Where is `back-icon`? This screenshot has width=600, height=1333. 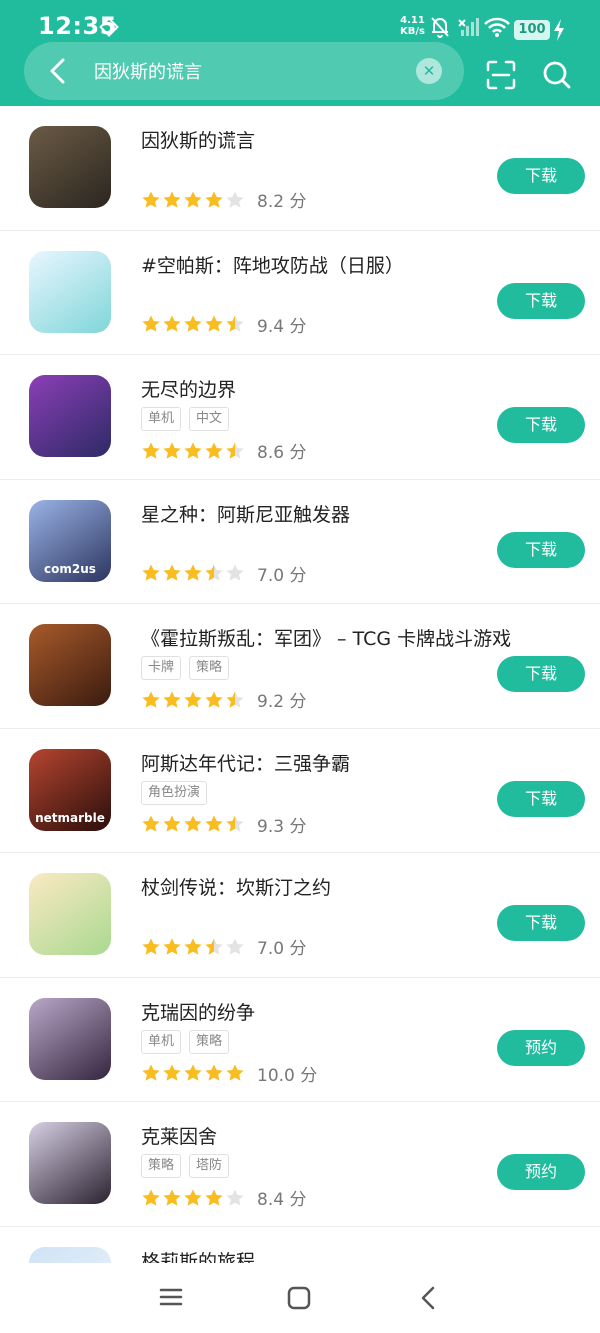 back-icon is located at coordinates (429, 1298).